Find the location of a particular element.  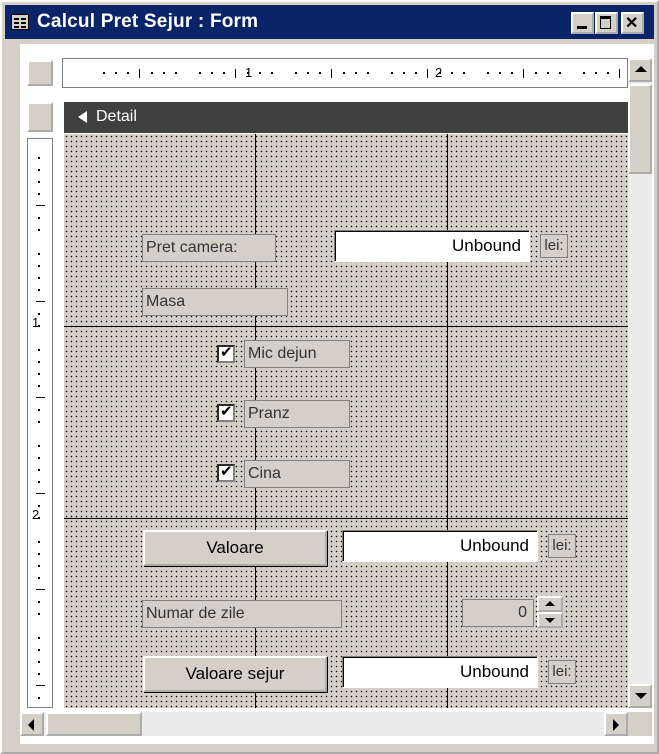

size-grip is located at coordinates (640, 724).